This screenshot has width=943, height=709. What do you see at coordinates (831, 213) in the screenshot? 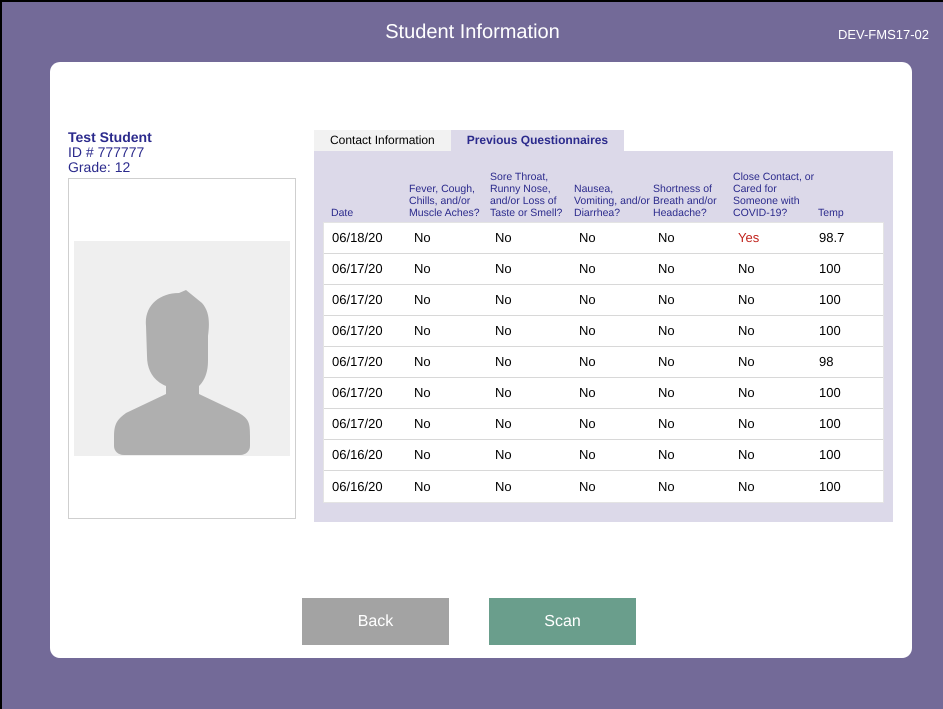
I see `column-header: Temp` at bounding box center [831, 213].